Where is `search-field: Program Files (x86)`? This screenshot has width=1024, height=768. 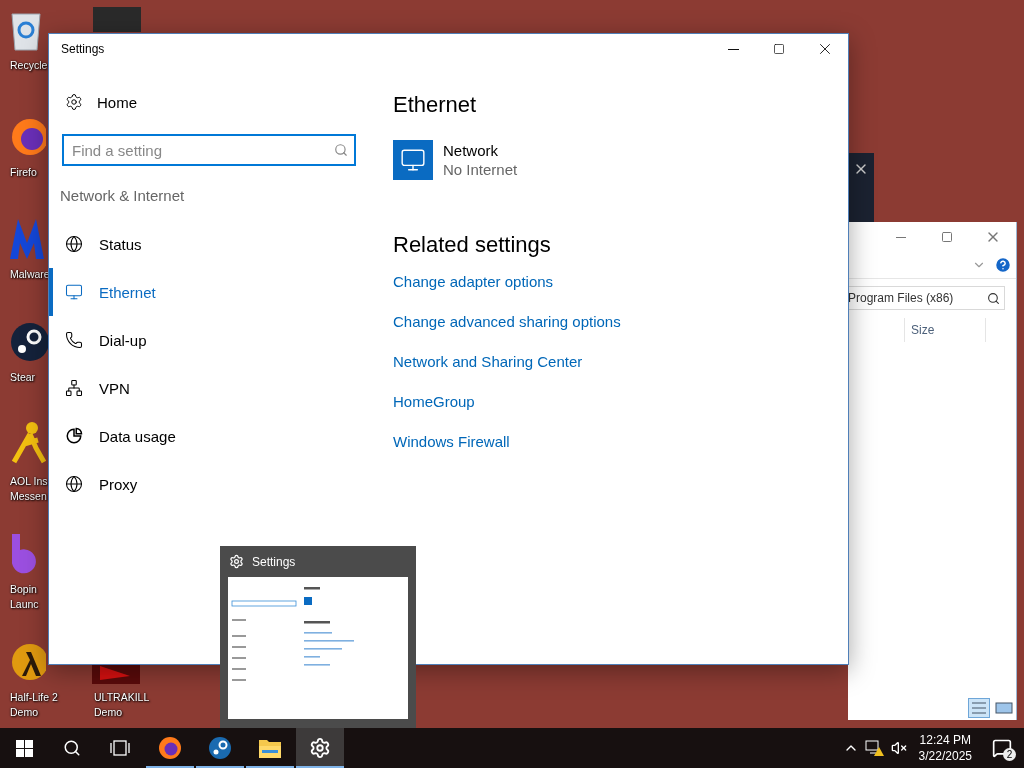
search-field: Program Files (x86) is located at coordinates (926, 298).